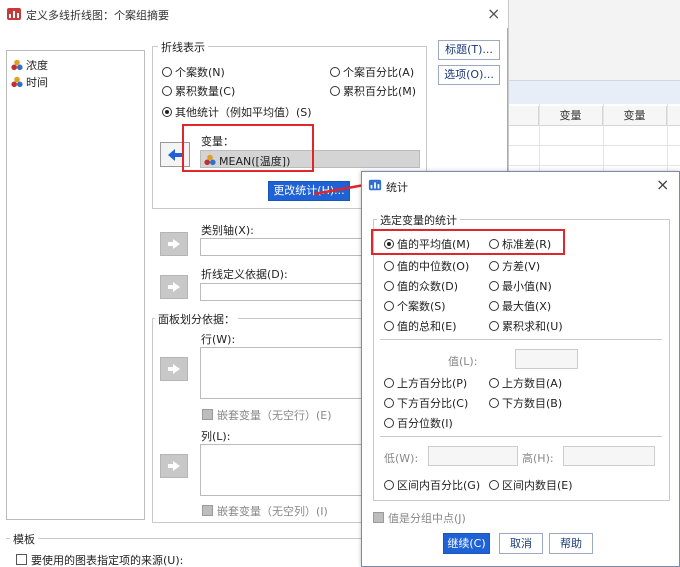  Describe the element at coordinates (248, 148) in the screenshot. I see `highlight-variable-box` at that location.